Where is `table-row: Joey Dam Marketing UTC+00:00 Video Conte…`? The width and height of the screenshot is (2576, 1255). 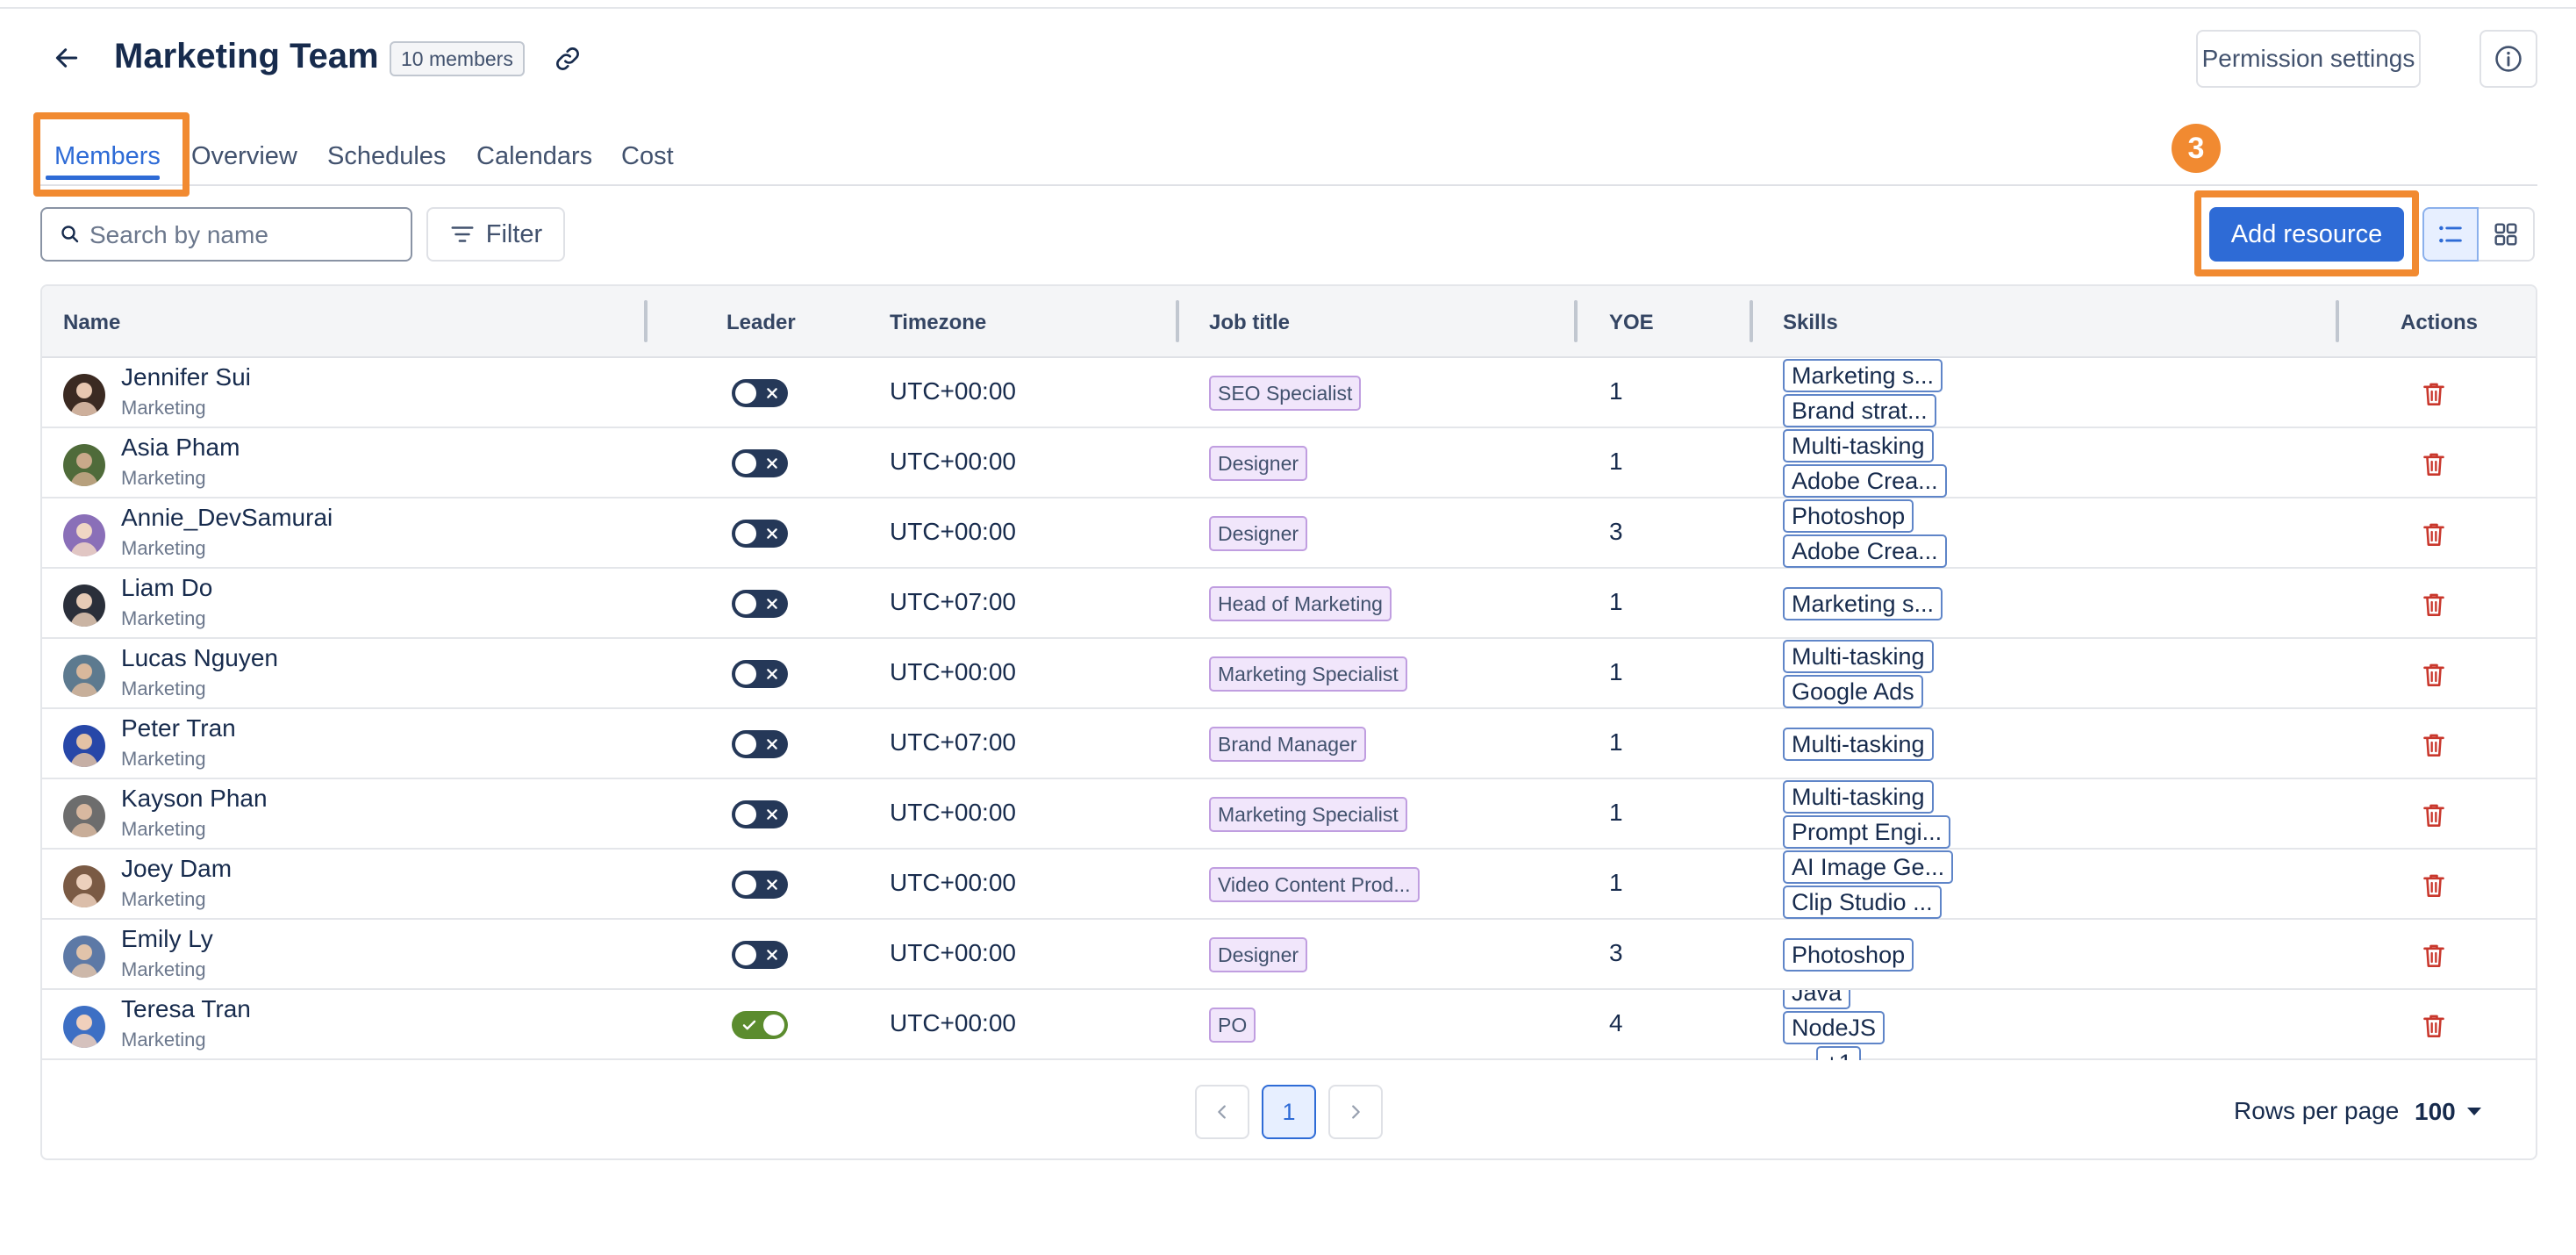 table-row: Joey Dam Marketing UTC+00:00 Video Conte… is located at coordinates (1289, 885).